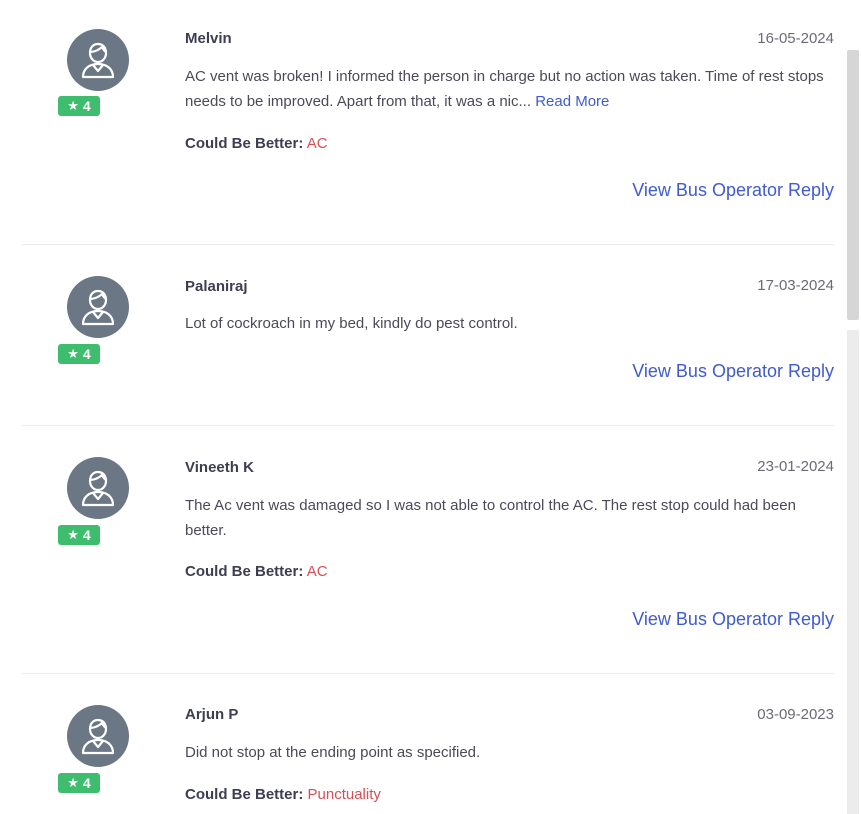  Describe the element at coordinates (795, 38) in the screenshot. I see `review-date: 16-05-2024` at that location.